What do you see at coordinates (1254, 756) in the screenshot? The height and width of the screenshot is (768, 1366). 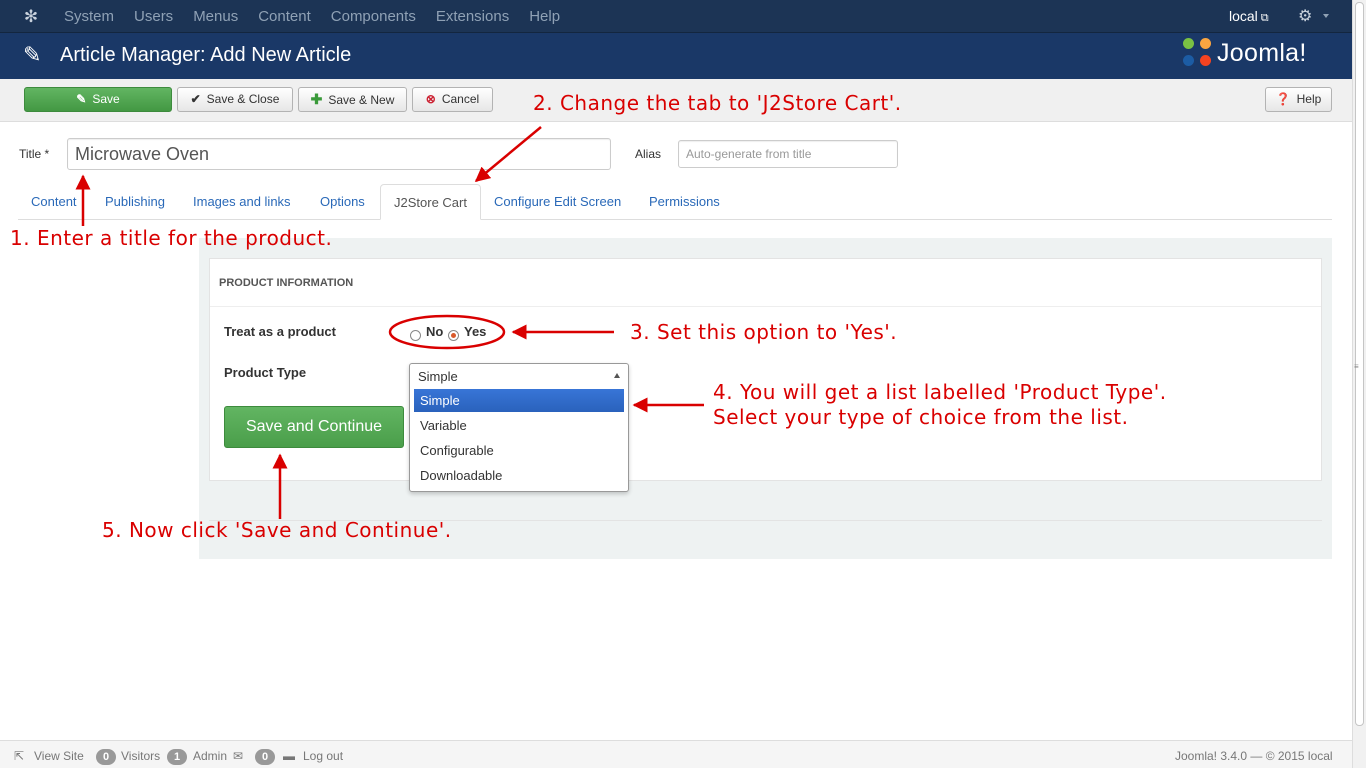 I see `version-text: Joomla! 3.4.0 — © 2015 local` at bounding box center [1254, 756].